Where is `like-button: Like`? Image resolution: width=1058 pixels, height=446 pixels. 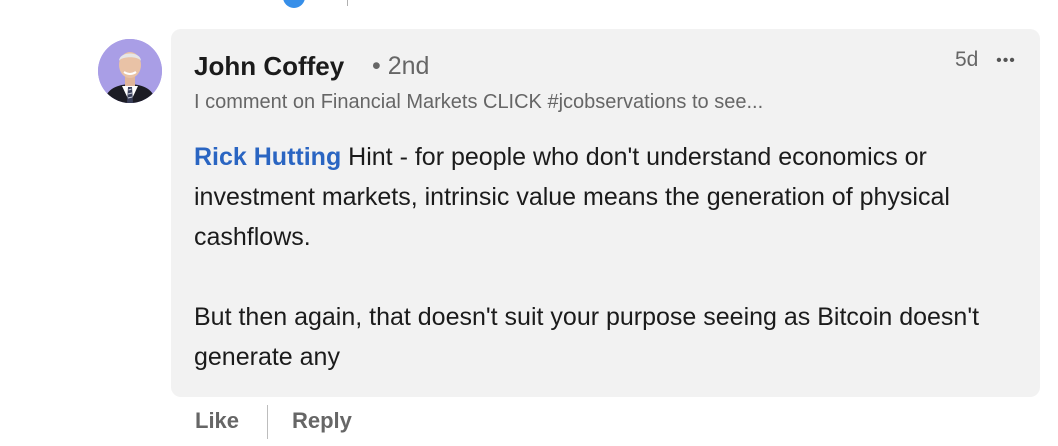
like-button: Like is located at coordinates (217, 421).